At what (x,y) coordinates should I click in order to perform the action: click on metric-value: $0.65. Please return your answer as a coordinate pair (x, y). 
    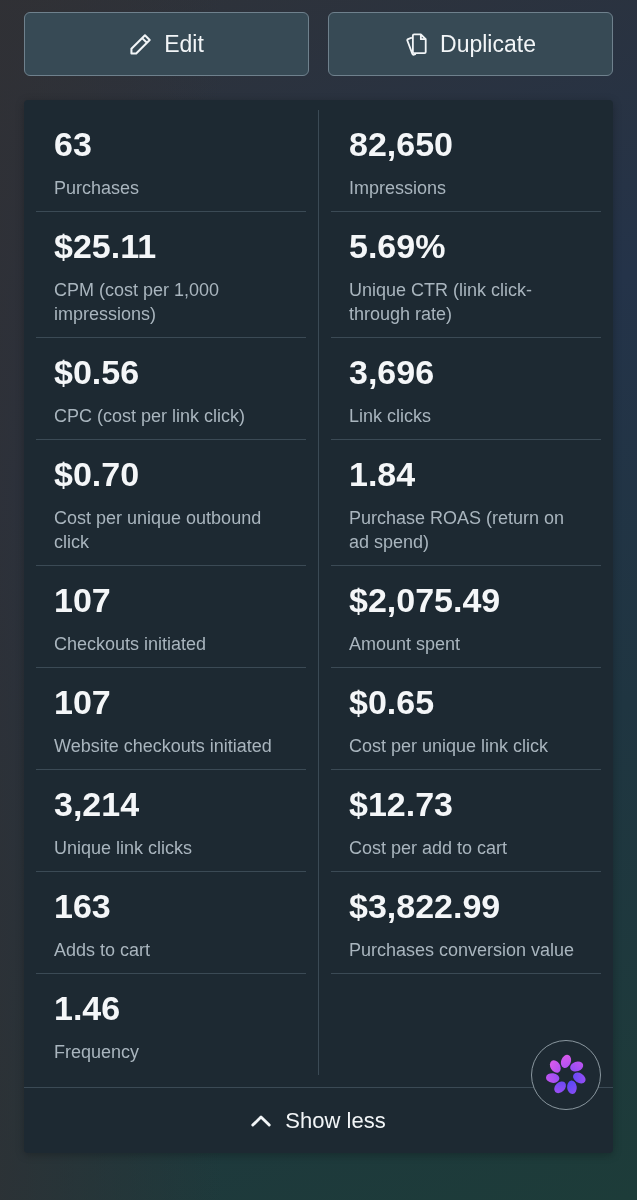
    Looking at the image, I should click on (392, 702).